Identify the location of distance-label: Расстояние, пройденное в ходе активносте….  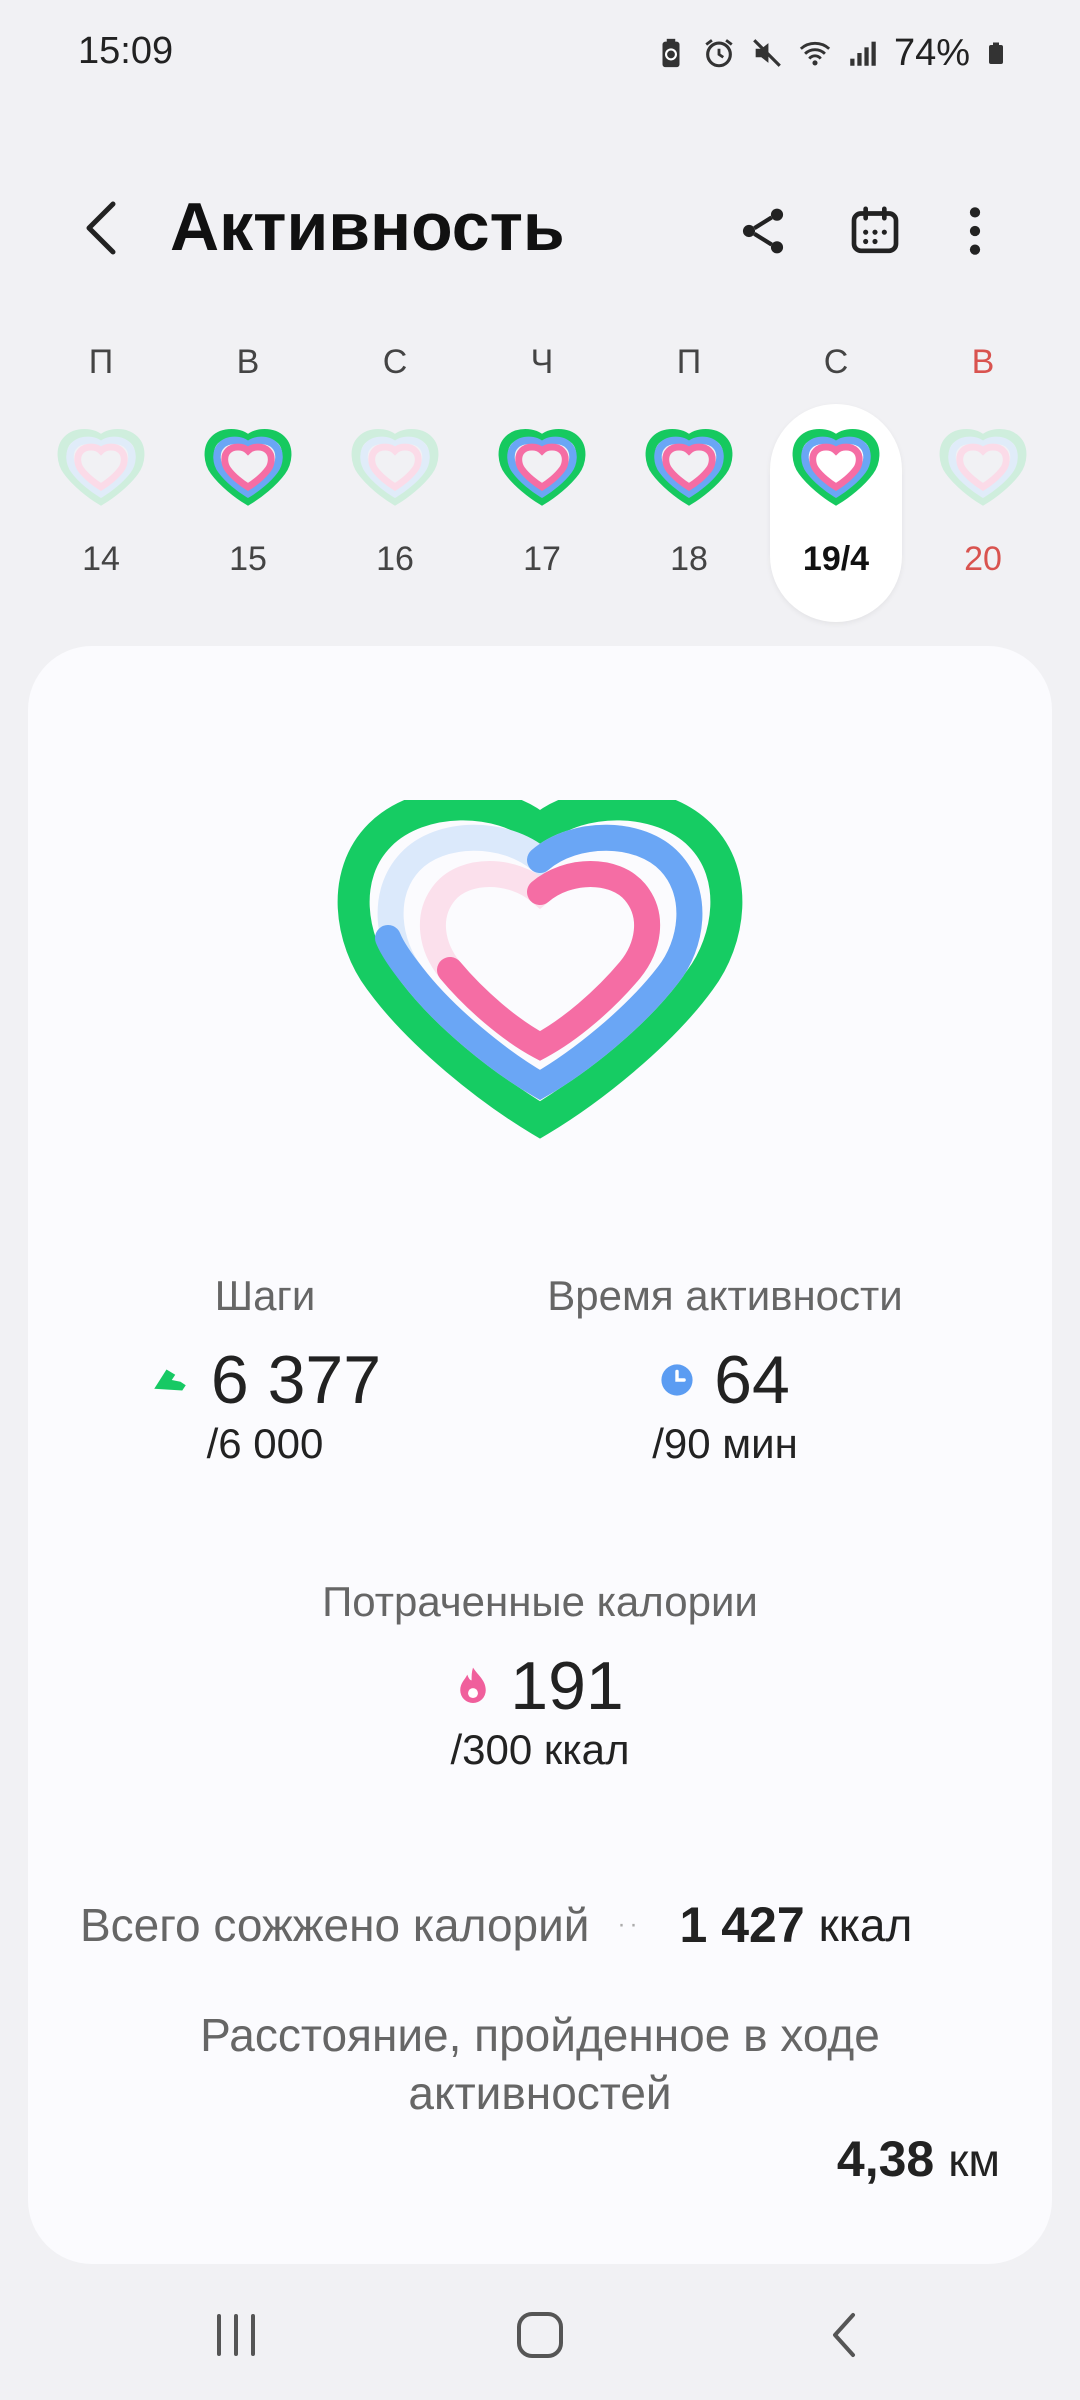
(540, 2064).